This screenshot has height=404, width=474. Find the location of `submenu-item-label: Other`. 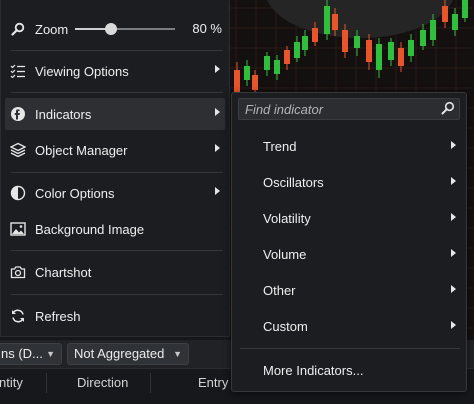

submenu-item-label: Other is located at coordinates (279, 290).